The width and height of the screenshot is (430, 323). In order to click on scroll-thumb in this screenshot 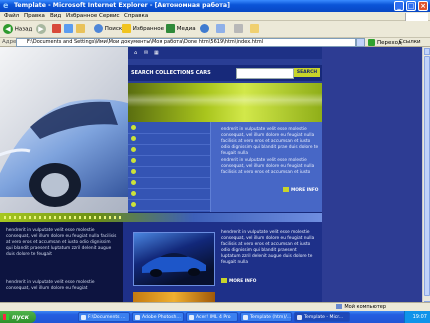, I will do `click(427, 176)`.